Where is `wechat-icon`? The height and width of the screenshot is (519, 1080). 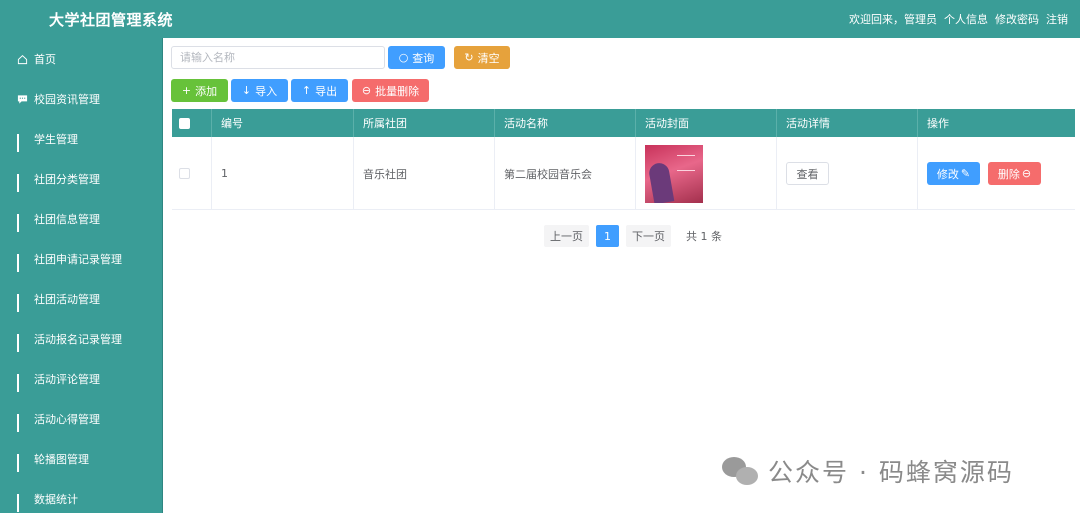 wechat-icon is located at coordinates (741, 471).